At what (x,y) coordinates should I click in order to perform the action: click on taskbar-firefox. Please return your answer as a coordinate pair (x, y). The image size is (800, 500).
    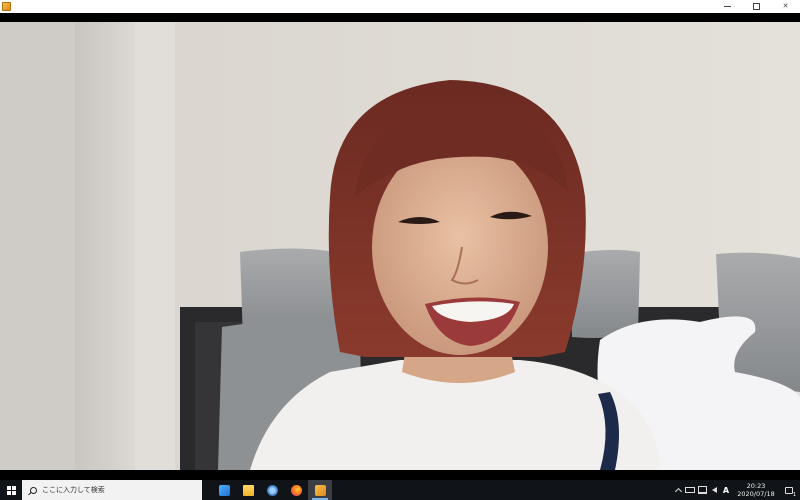
    Looking at the image, I should click on (296, 490).